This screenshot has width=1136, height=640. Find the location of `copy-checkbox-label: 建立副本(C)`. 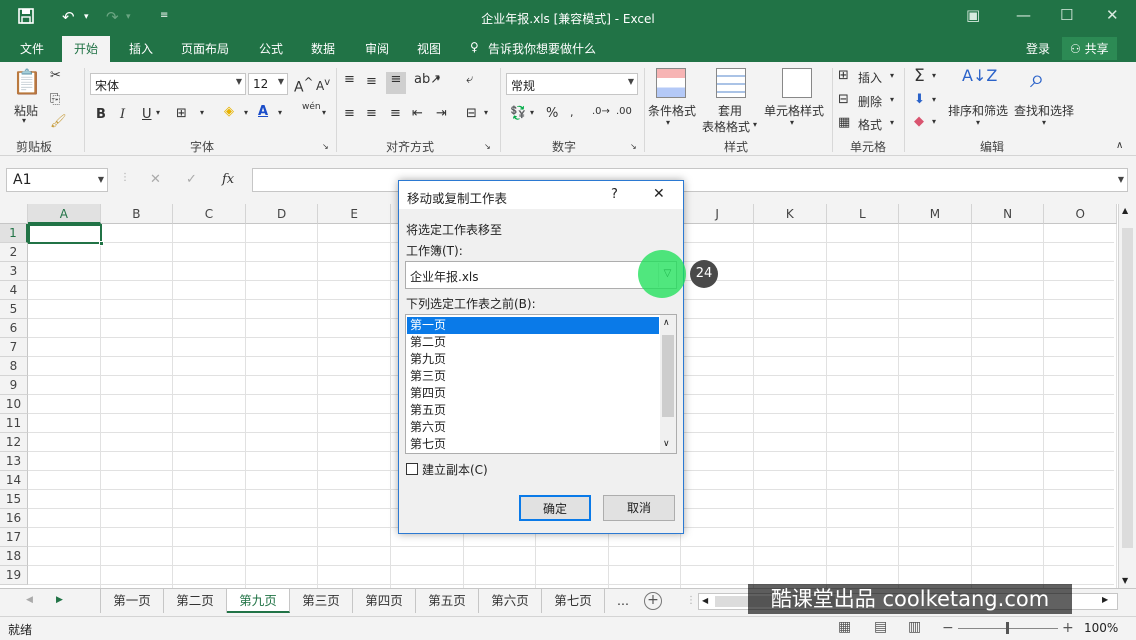

copy-checkbox-label: 建立副本(C) is located at coordinates (455, 469).